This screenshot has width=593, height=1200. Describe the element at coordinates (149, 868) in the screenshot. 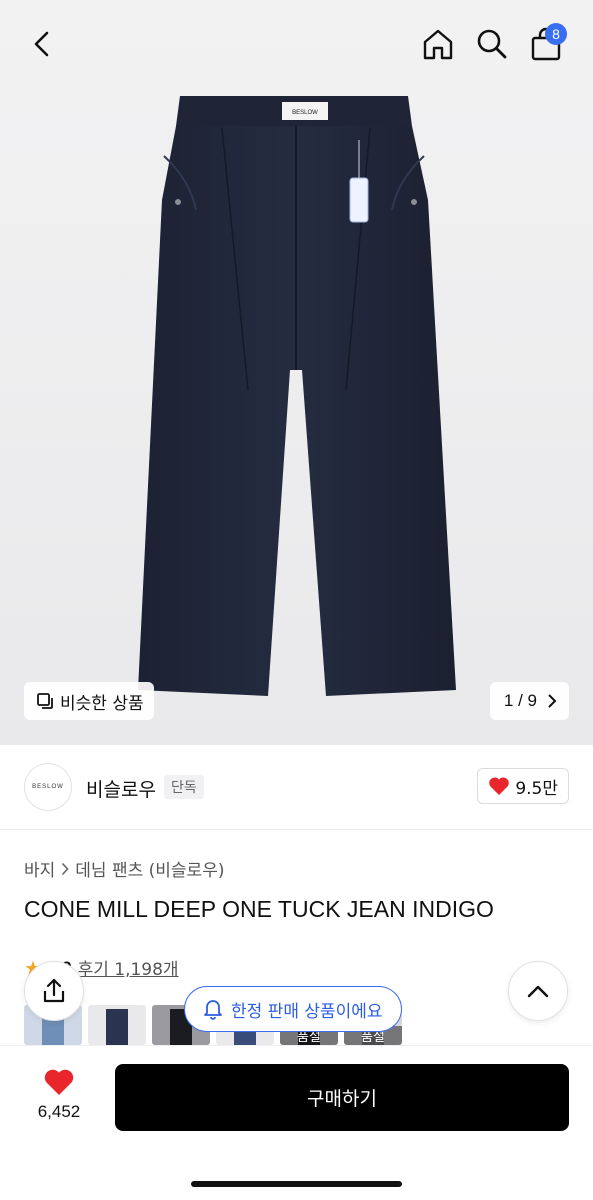

I see `breadcrumb-subcategory: 데님 팬츠 (비슬로우)` at that location.